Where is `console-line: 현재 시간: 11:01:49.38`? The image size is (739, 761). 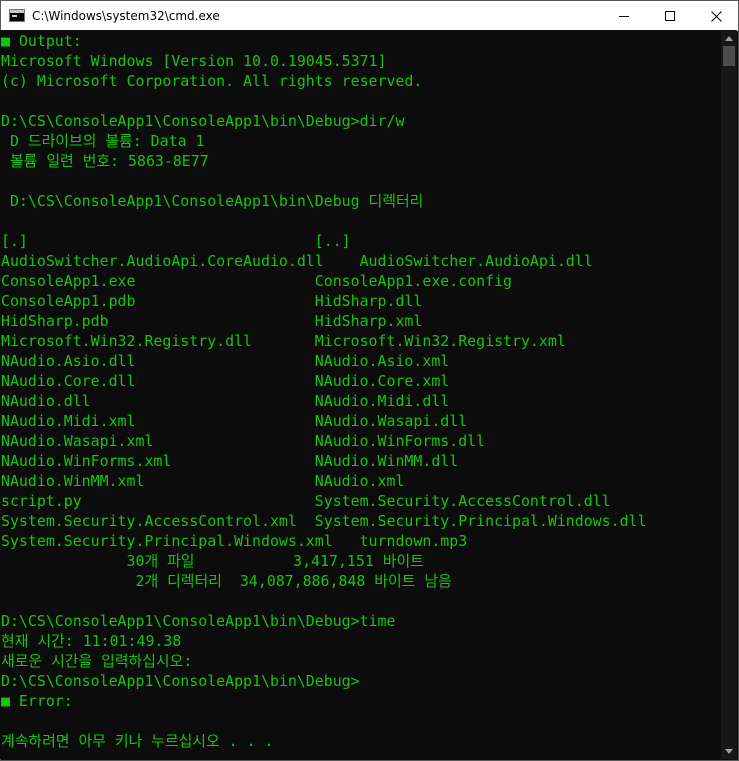 console-line: 현재 시간: 11:01:49.38 is located at coordinates (91, 641).